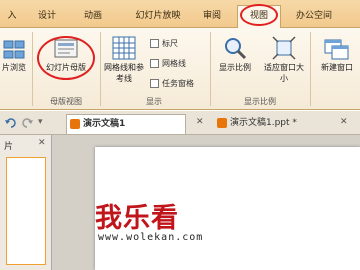 The width and height of the screenshot is (360, 270). I want to click on ruler-label: 标尺, so click(170, 43).